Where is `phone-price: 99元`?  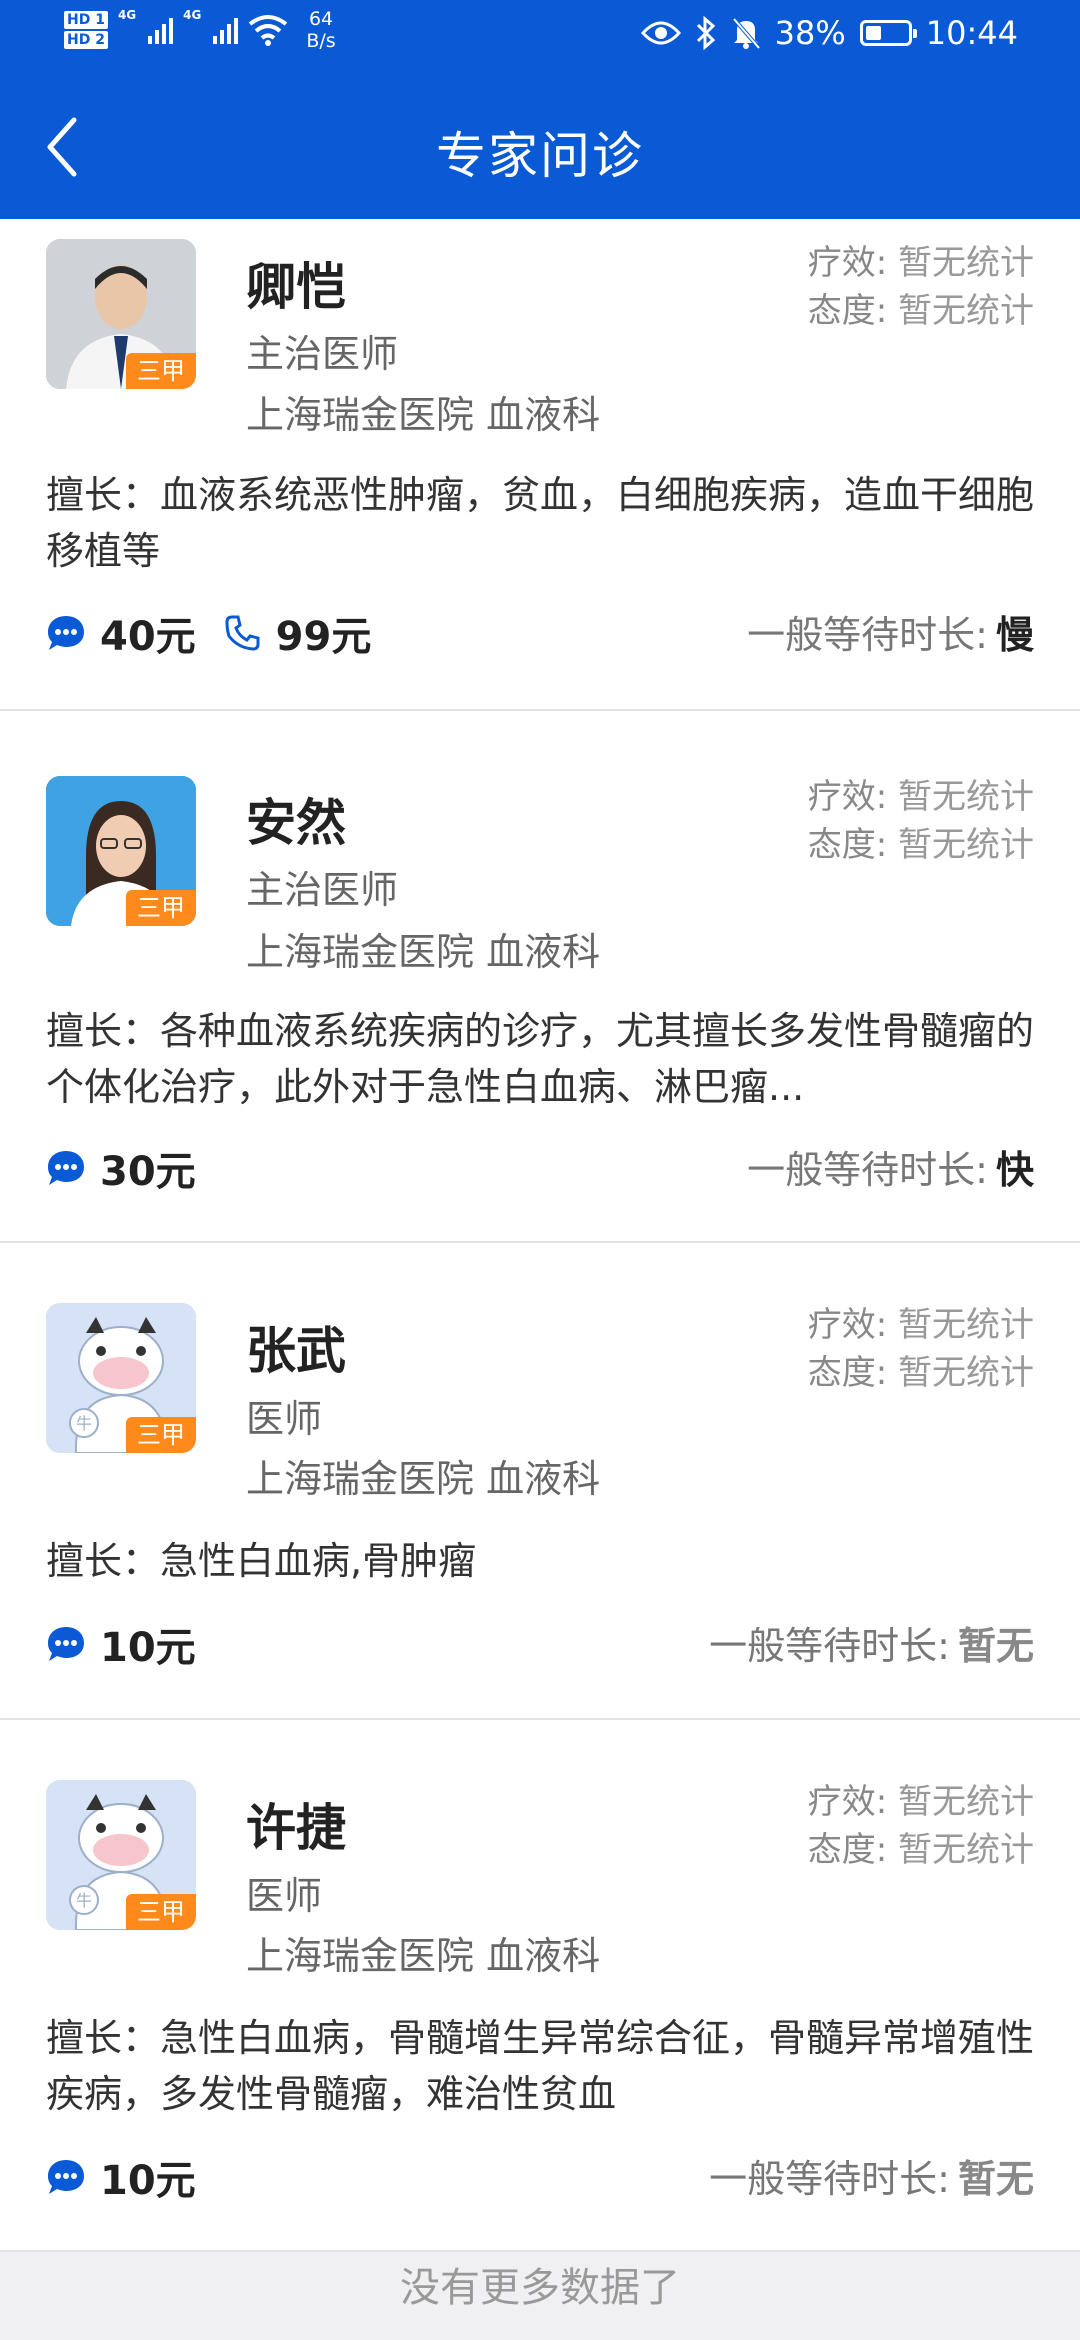
phone-price: 99元 is located at coordinates (323, 637).